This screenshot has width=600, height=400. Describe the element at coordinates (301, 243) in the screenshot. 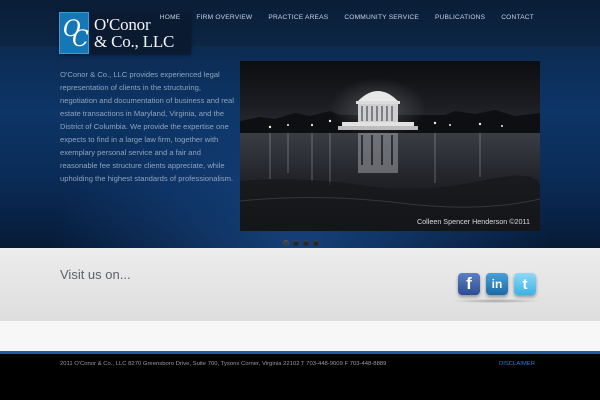

I see `slideshow-pagination` at that location.